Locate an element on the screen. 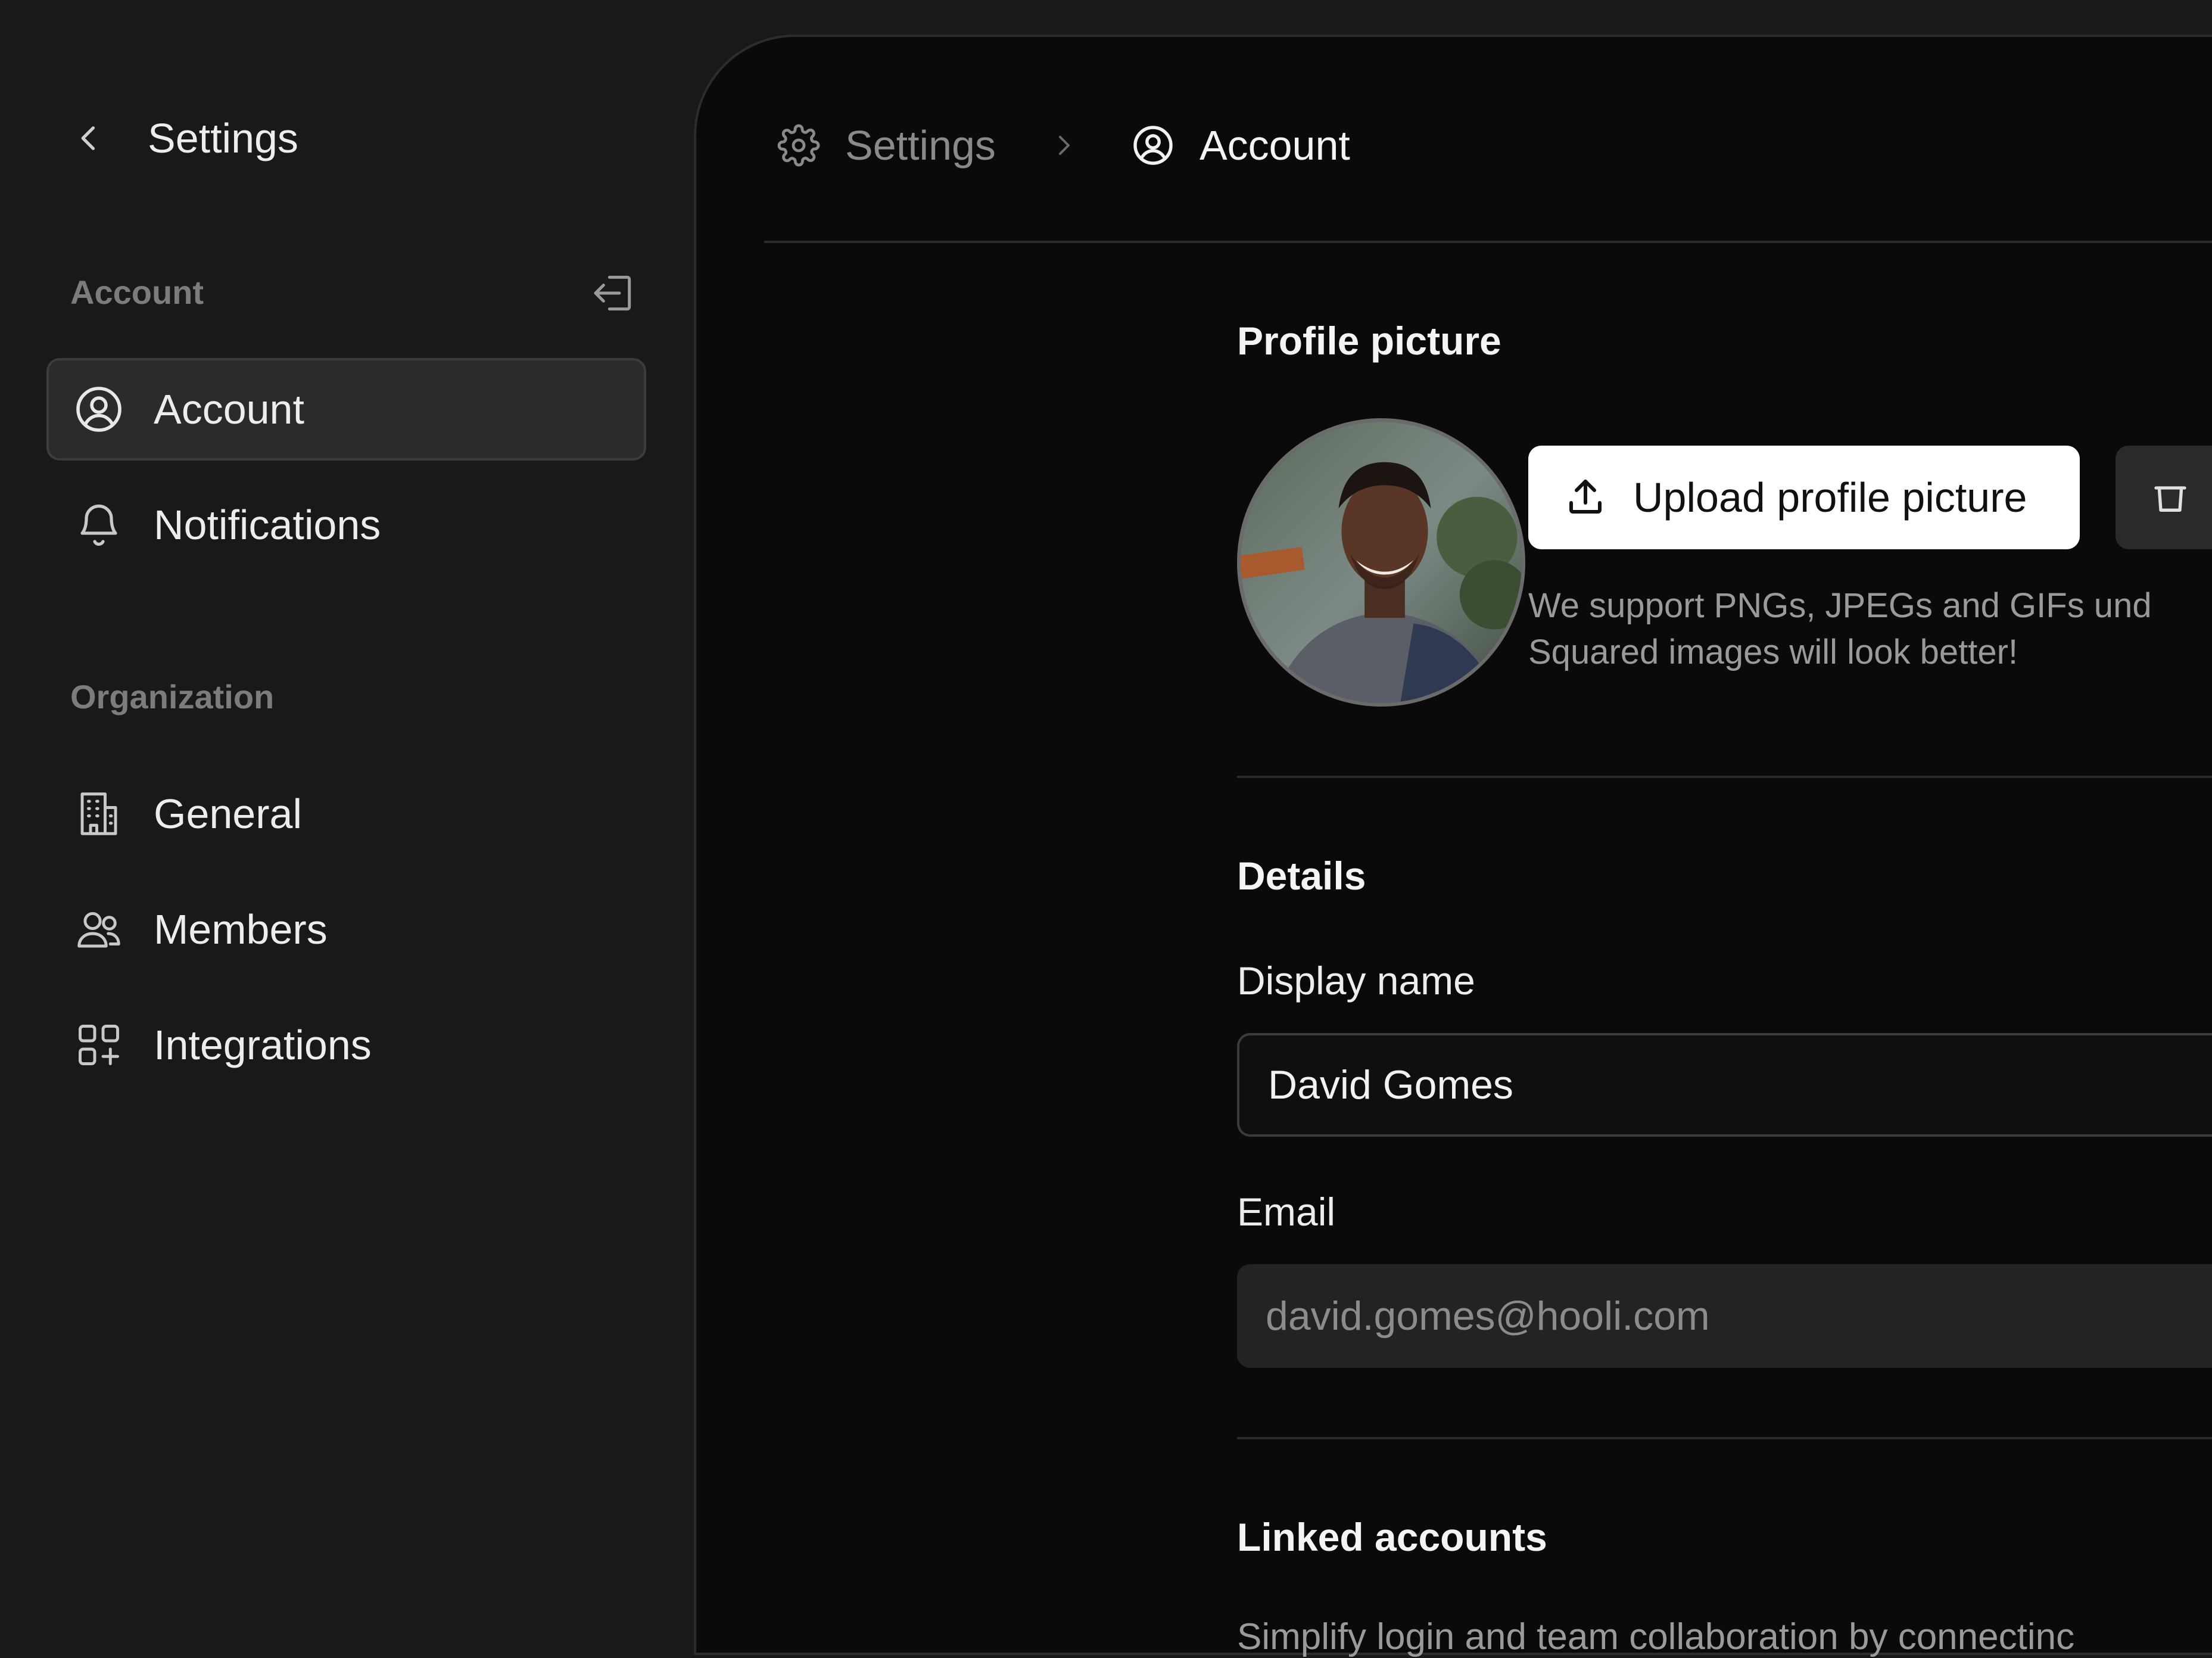 This screenshot has width=2212, height=1658. upload-icon is located at coordinates (1586, 497).